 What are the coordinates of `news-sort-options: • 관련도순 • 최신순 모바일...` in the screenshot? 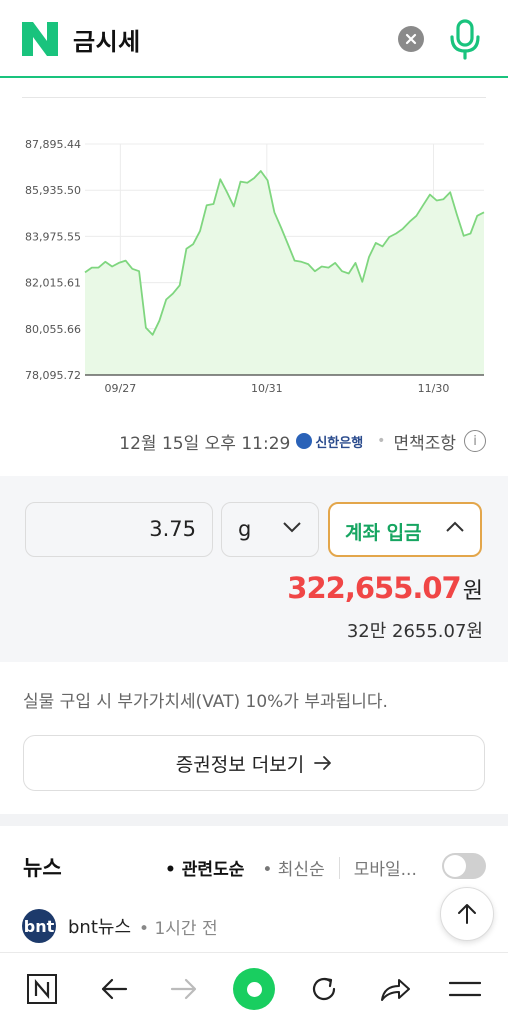 It's located at (291, 867).